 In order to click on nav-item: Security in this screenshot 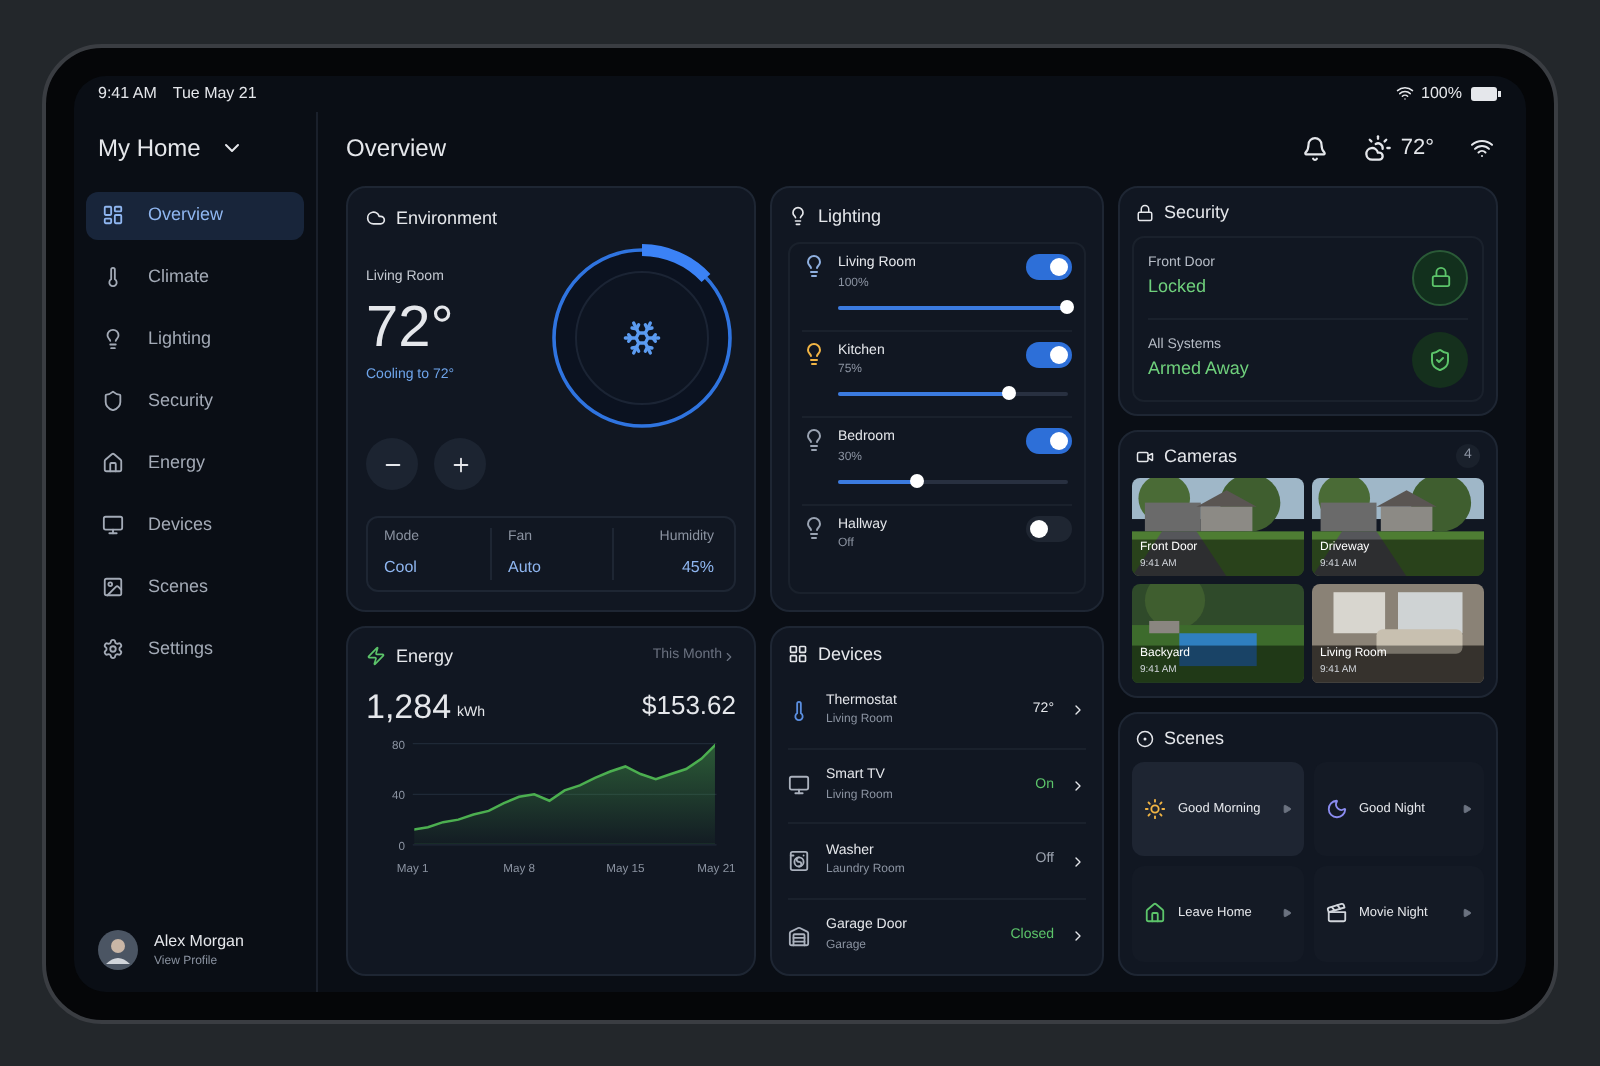, I will do `click(195, 401)`.